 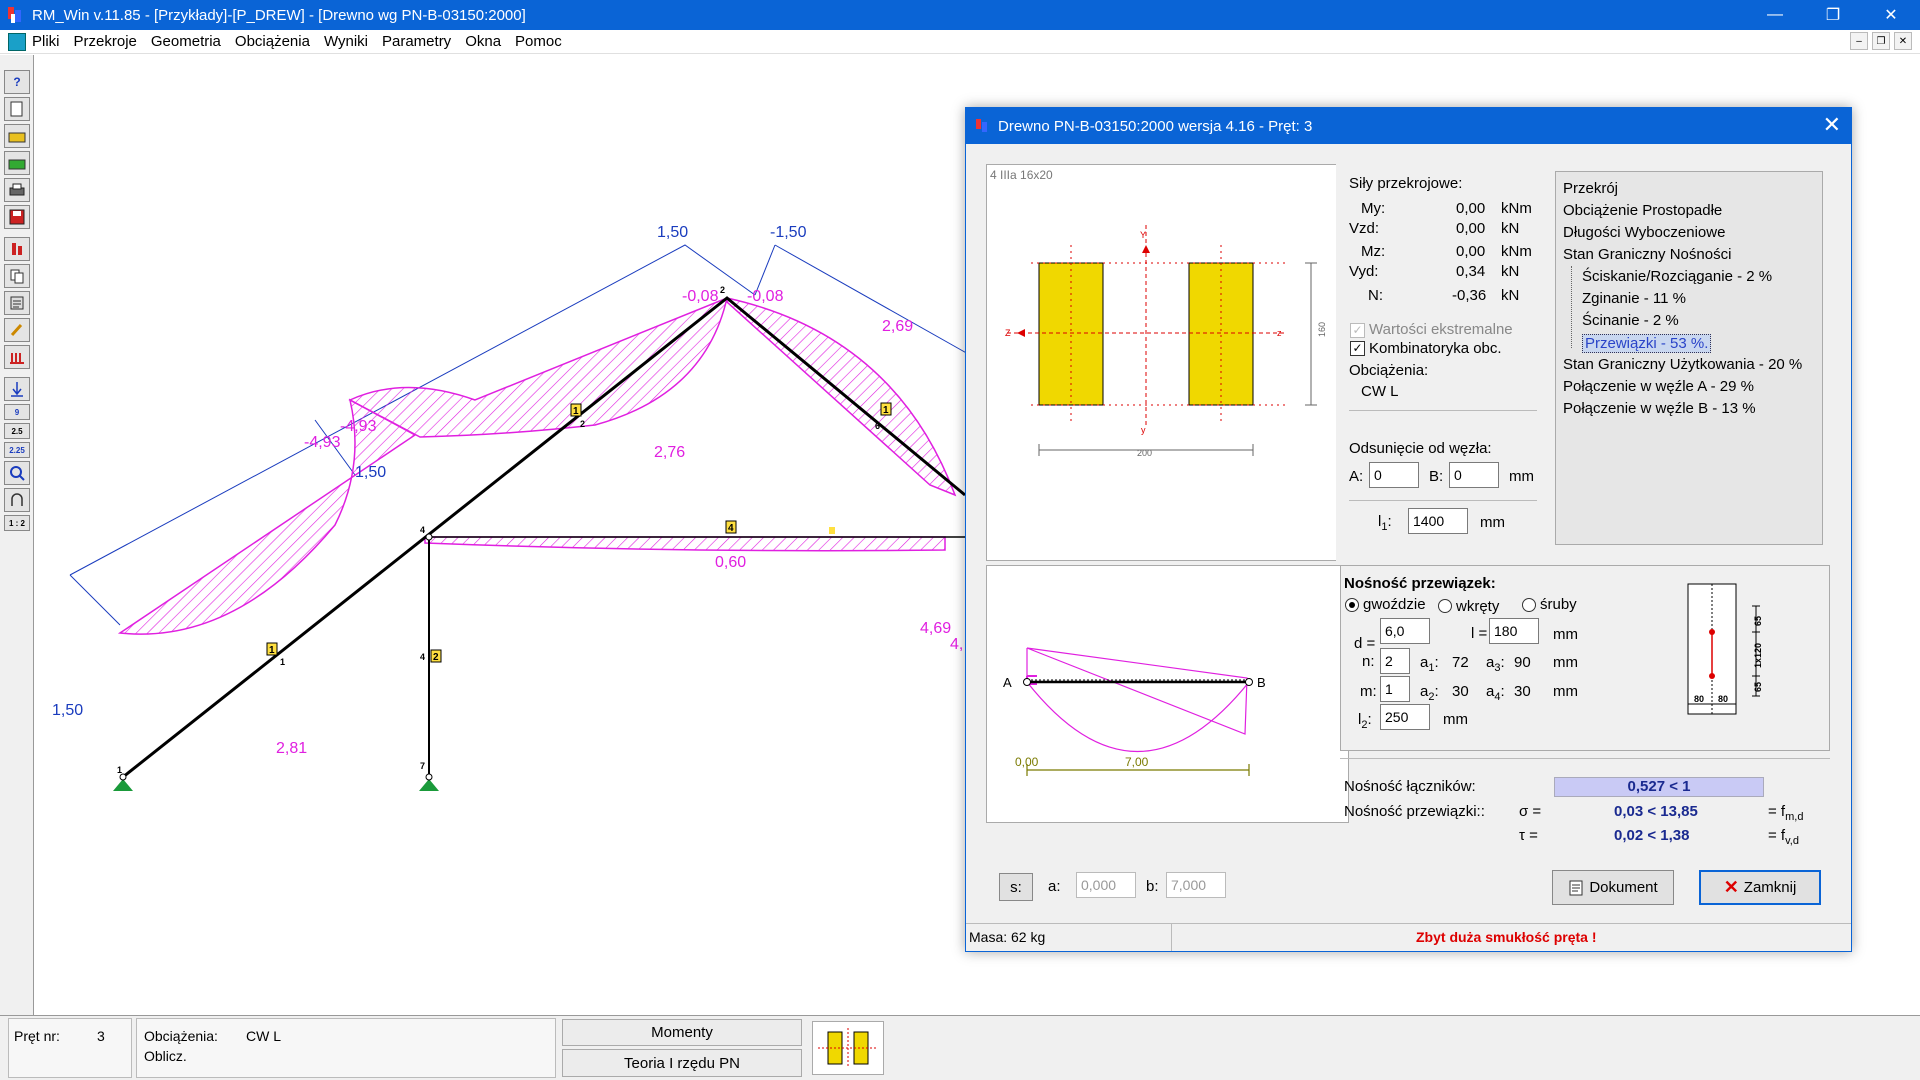 I want to click on diagram-value: 4,, so click(x=956, y=644).